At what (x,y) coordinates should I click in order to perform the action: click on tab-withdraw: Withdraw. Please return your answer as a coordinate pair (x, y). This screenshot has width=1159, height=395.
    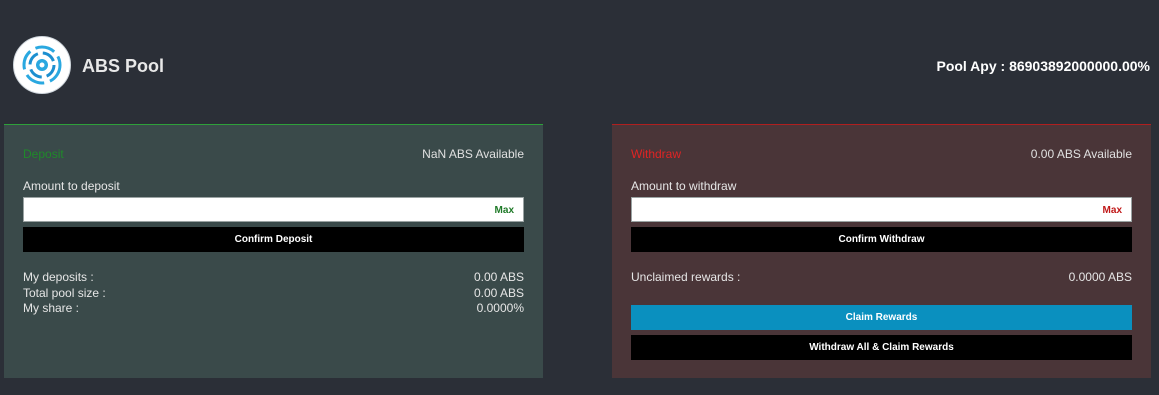
    Looking at the image, I should click on (656, 154).